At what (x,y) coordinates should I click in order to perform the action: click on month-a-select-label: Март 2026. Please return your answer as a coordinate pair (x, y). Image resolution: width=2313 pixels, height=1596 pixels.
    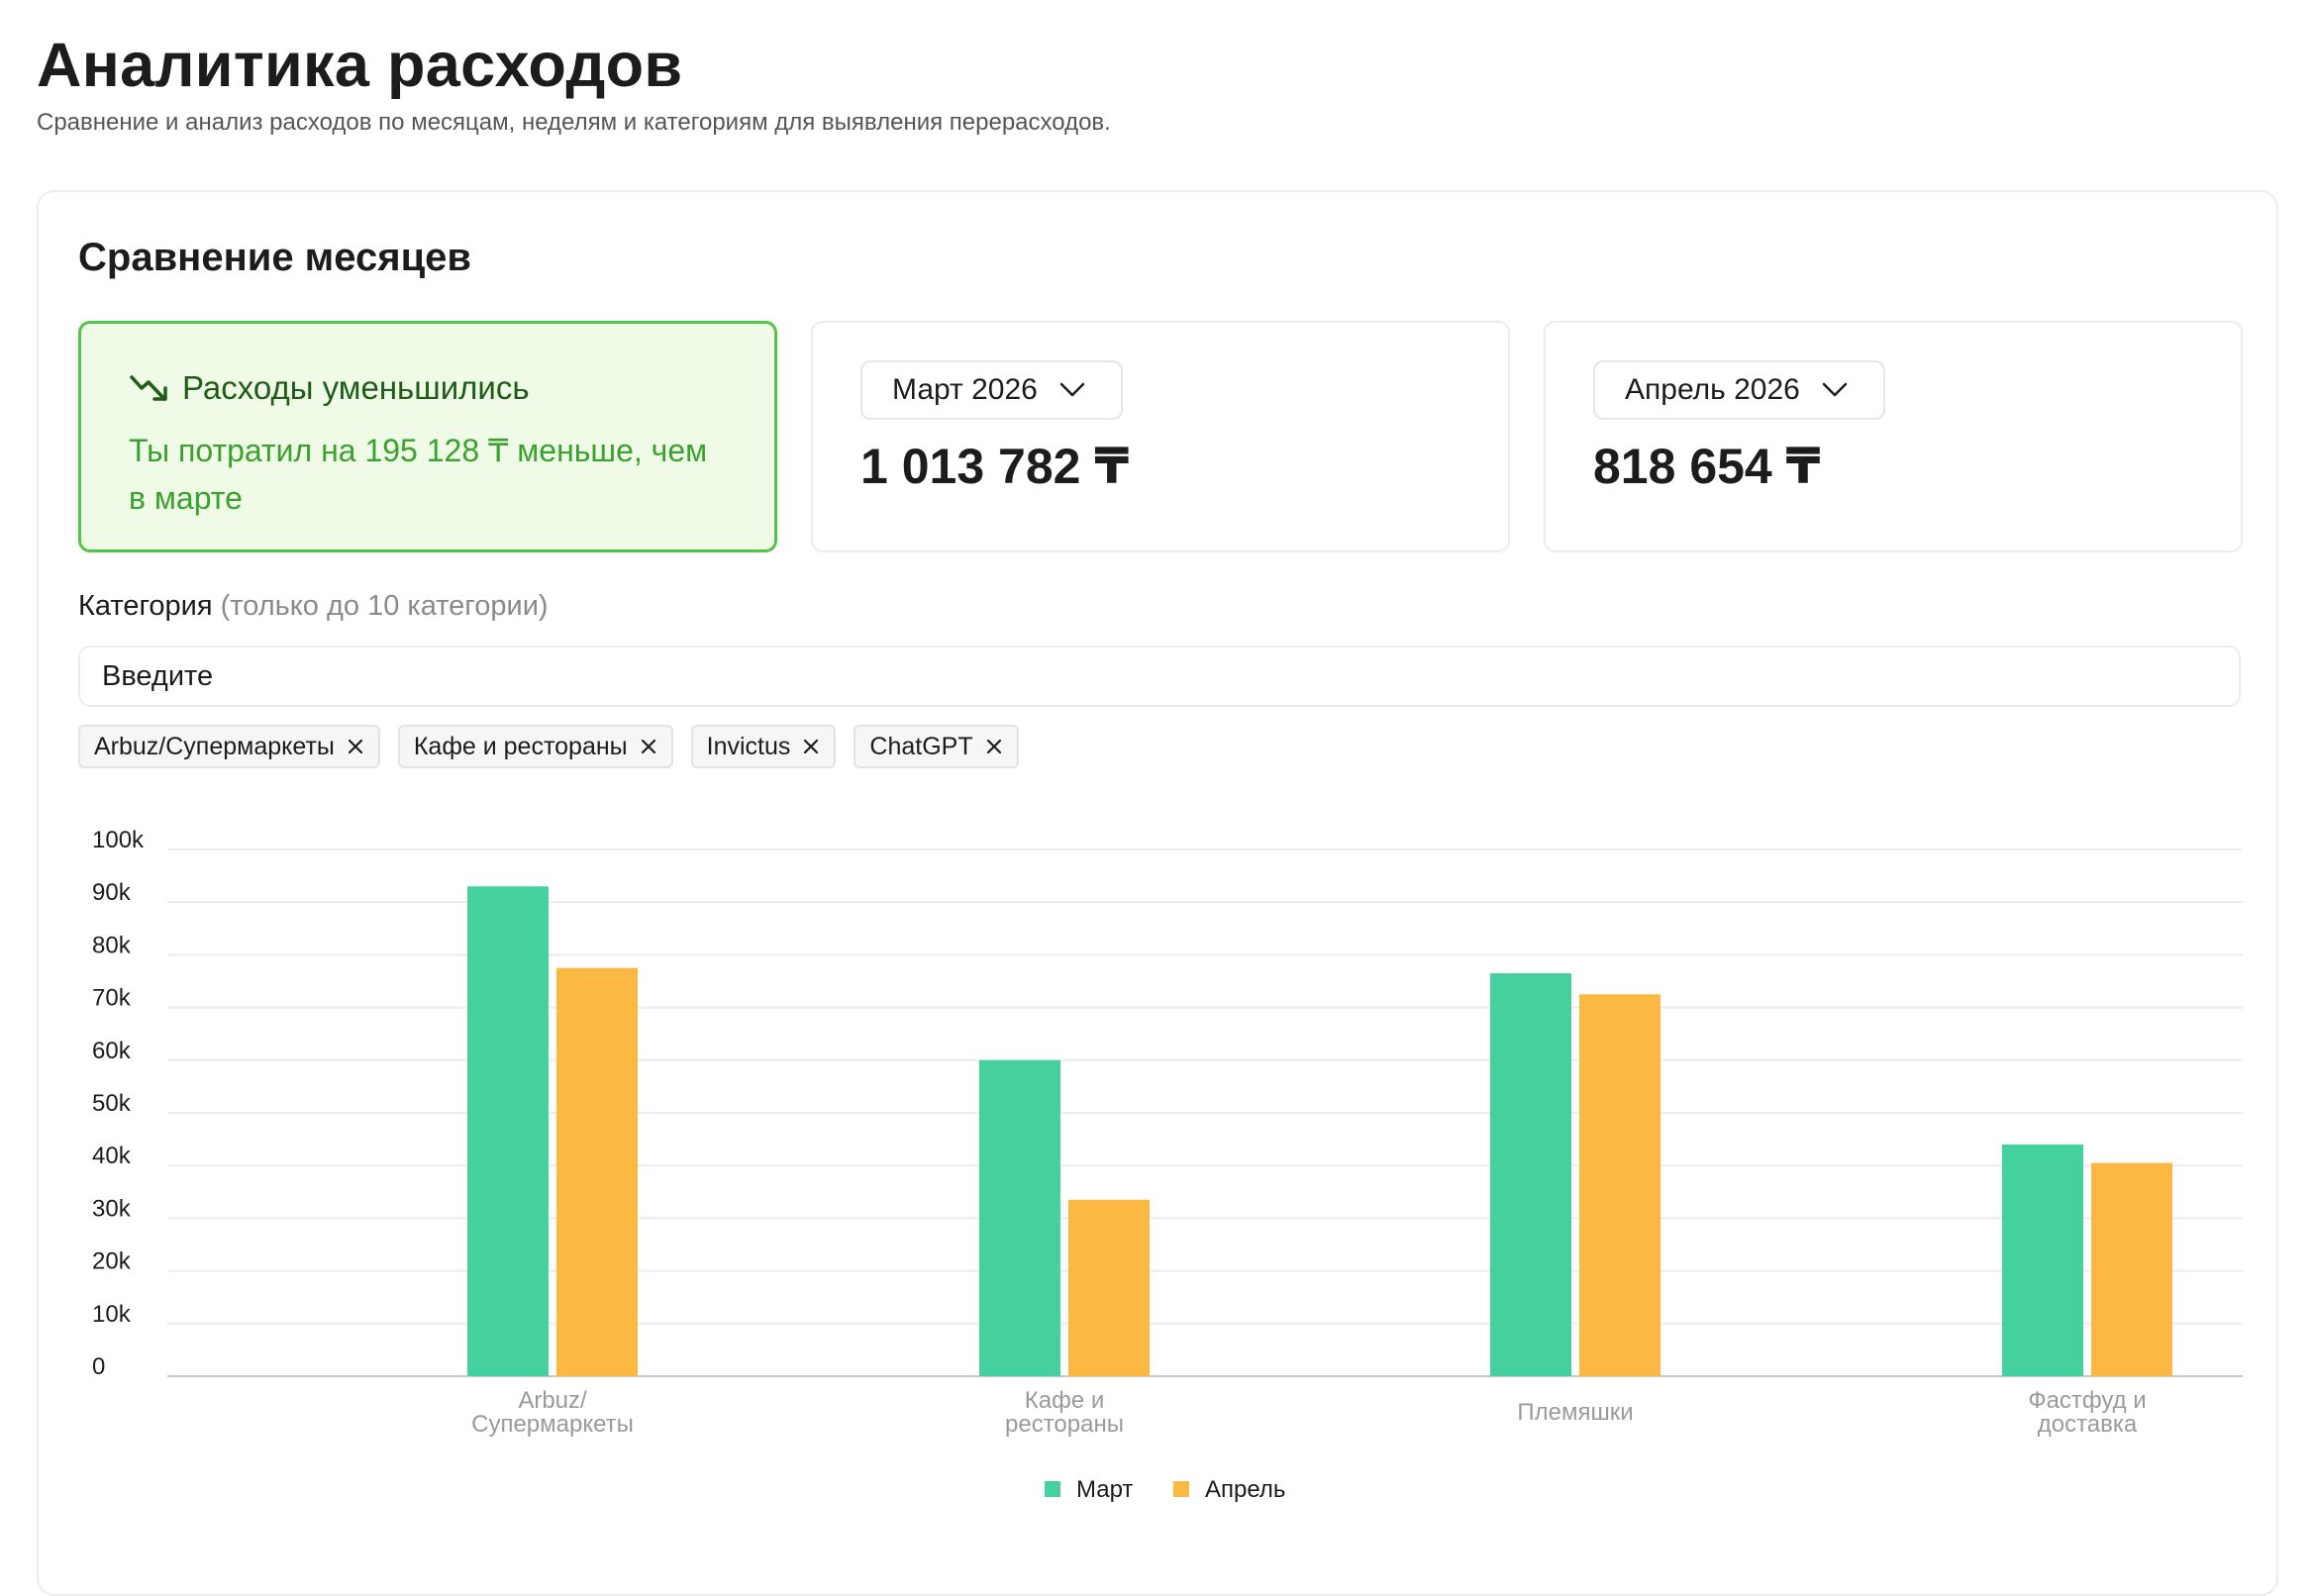
    Looking at the image, I should click on (965, 389).